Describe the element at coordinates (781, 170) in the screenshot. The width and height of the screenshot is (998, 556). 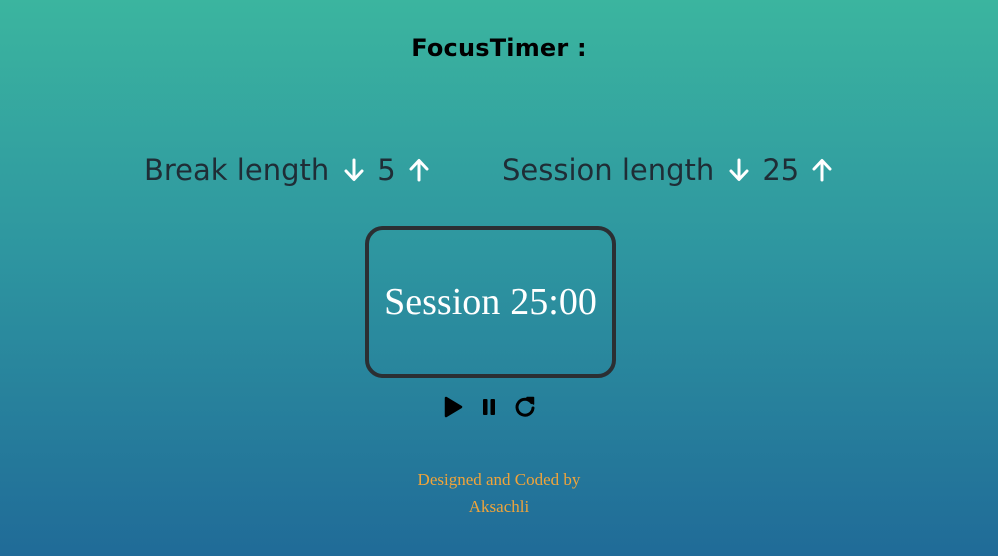
I see `session-length-value: 25` at that location.